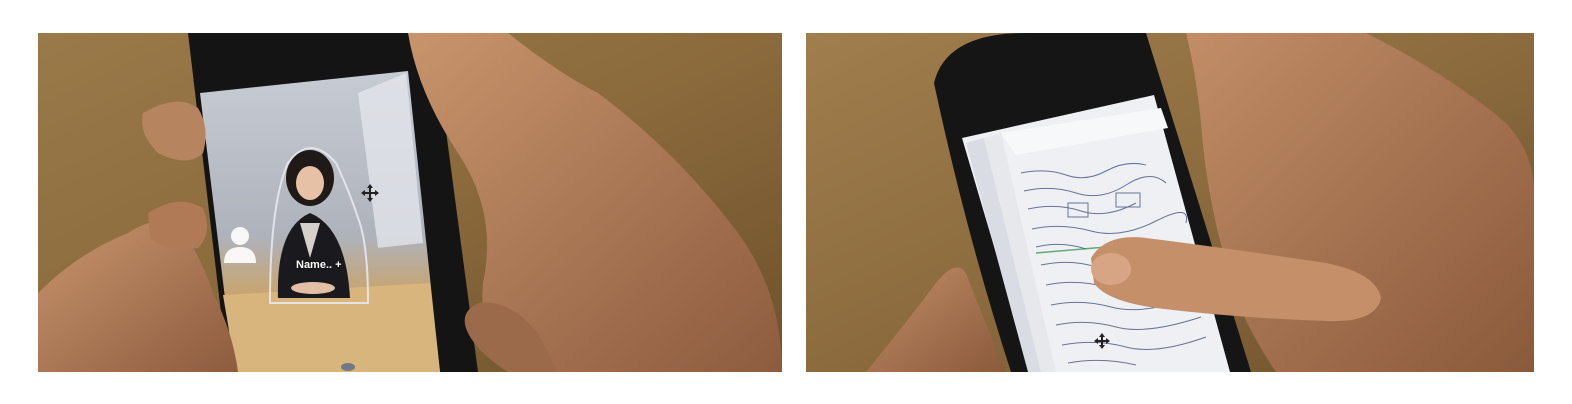 The height and width of the screenshot is (404, 1572). What do you see at coordinates (310, 183) in the screenshot?
I see `person-face` at bounding box center [310, 183].